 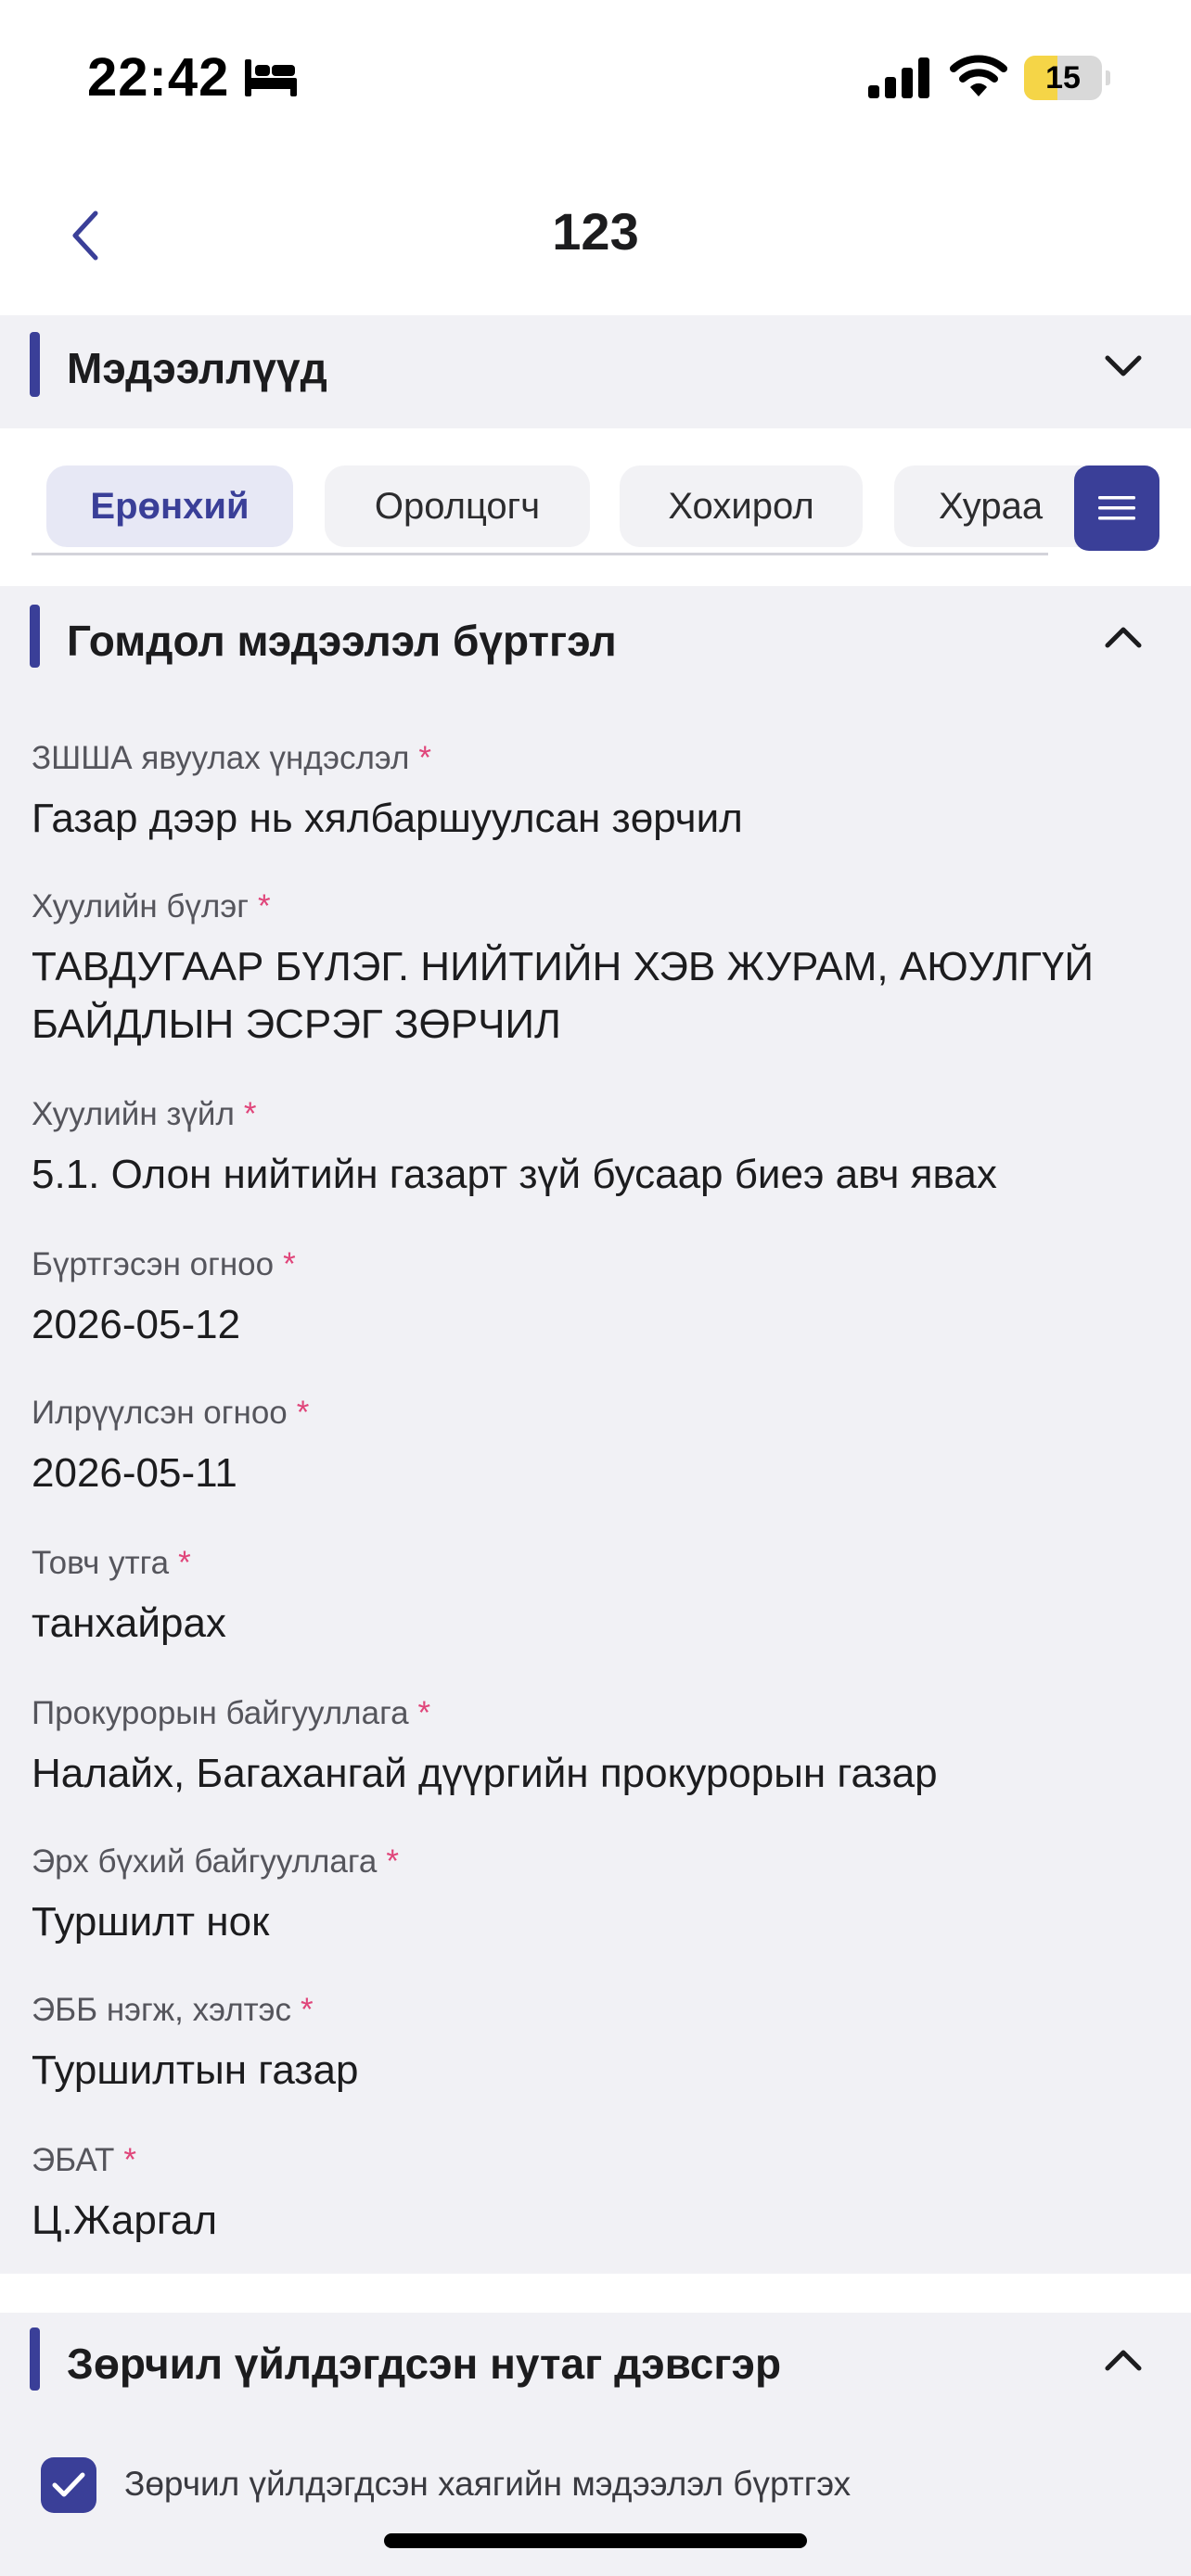 What do you see at coordinates (978, 75) in the screenshot?
I see `wifi-icon` at bounding box center [978, 75].